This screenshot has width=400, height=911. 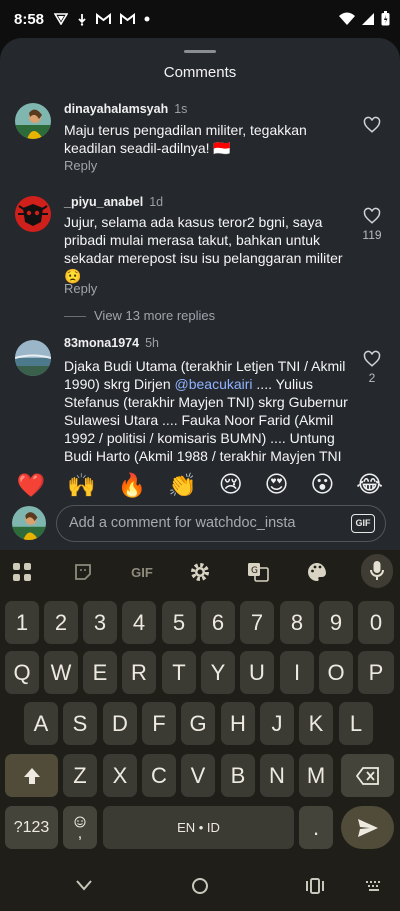 What do you see at coordinates (374, 886) in the screenshot?
I see `keyboard-switch-icon` at bounding box center [374, 886].